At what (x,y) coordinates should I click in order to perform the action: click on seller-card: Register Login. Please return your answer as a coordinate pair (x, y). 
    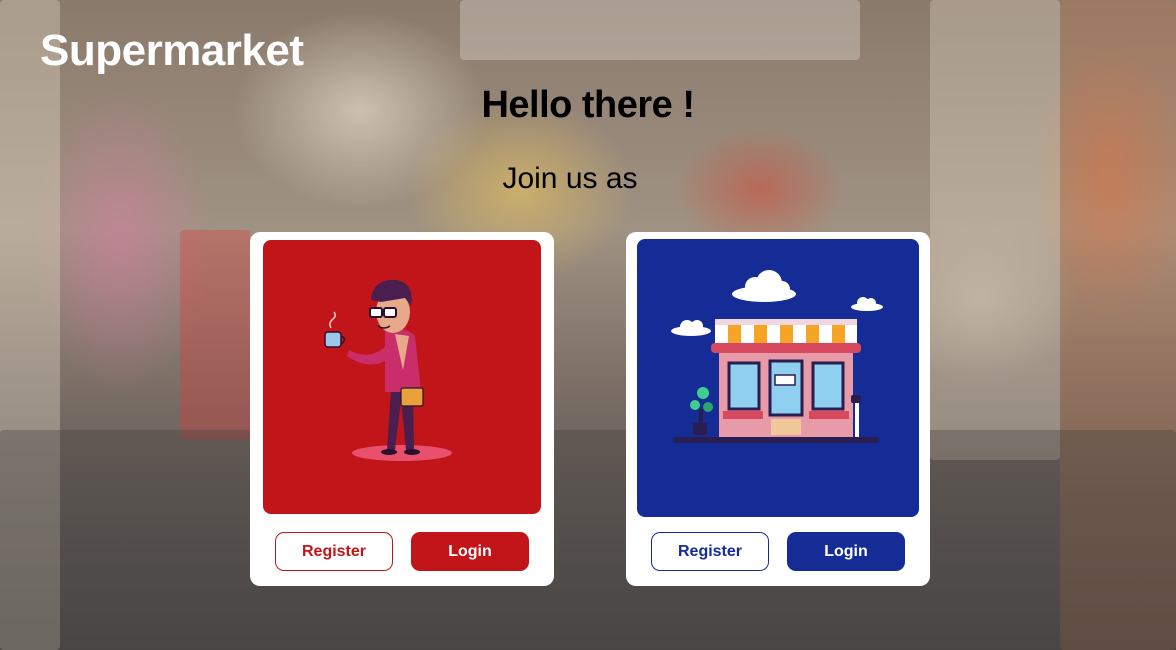
    Looking at the image, I should click on (778, 409).